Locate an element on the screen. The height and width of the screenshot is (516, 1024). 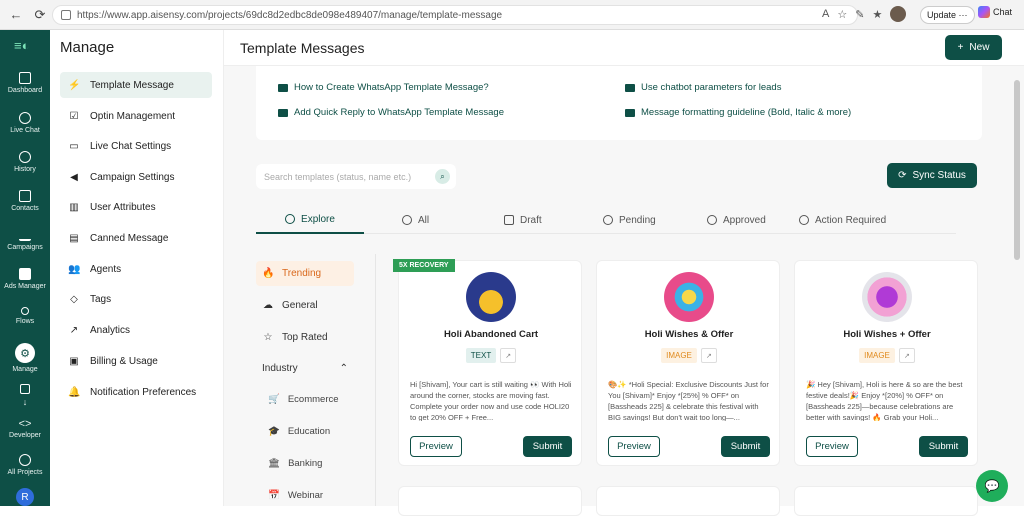
copilot-chat-button: Chat is located at coordinates (995, 12).